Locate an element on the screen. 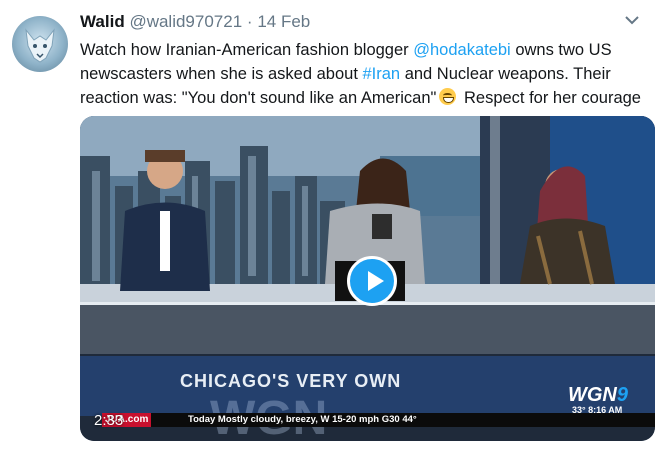 This screenshot has height=449, width=655. text-segment: owns two US is located at coordinates (561, 50).